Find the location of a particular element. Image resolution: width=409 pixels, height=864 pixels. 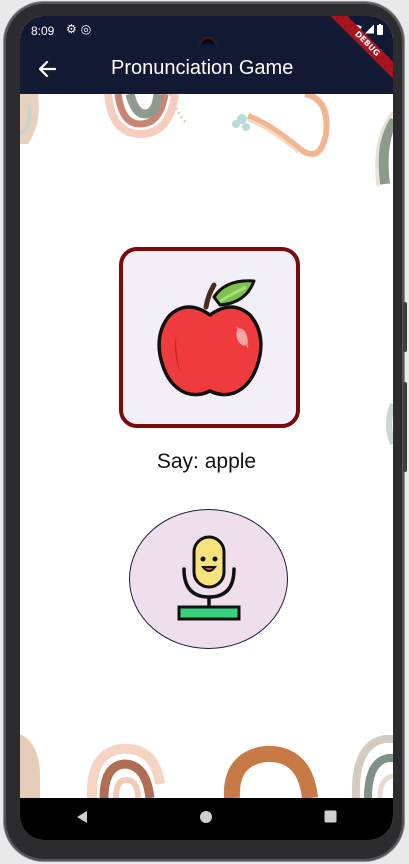

power-button is located at coordinates (405, 427).